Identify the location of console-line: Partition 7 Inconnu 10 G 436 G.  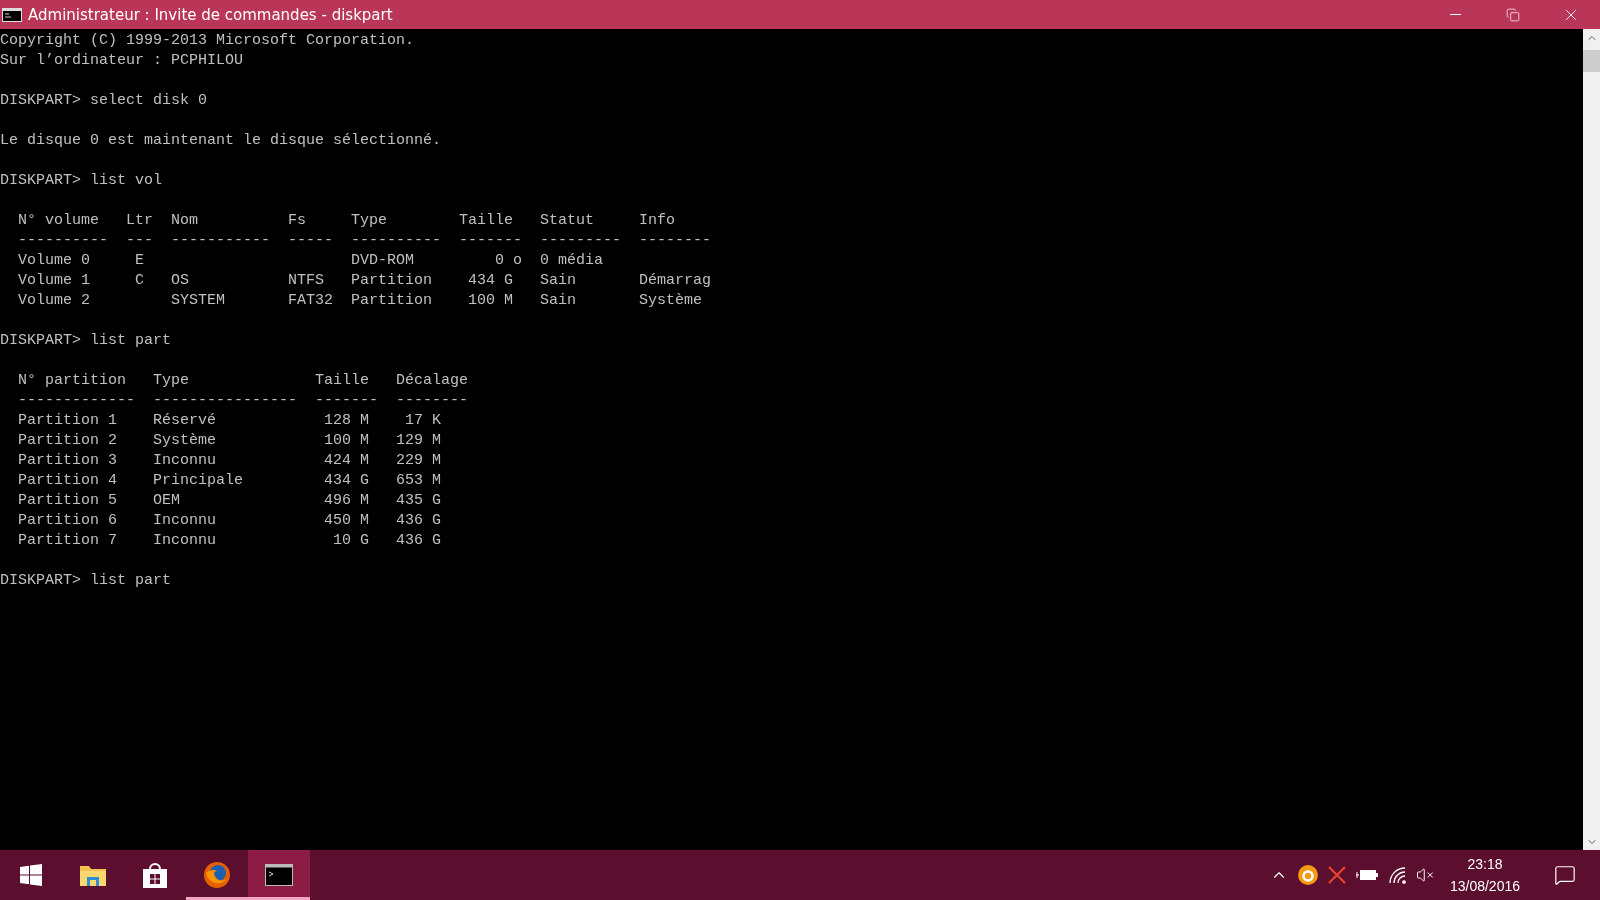
(229, 541).